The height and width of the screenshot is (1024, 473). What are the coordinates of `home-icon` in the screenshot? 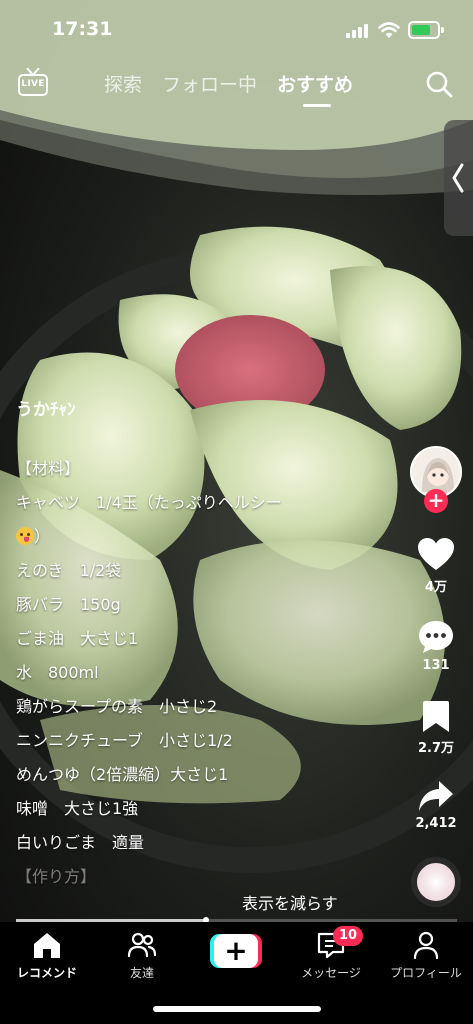 It's located at (47, 945).